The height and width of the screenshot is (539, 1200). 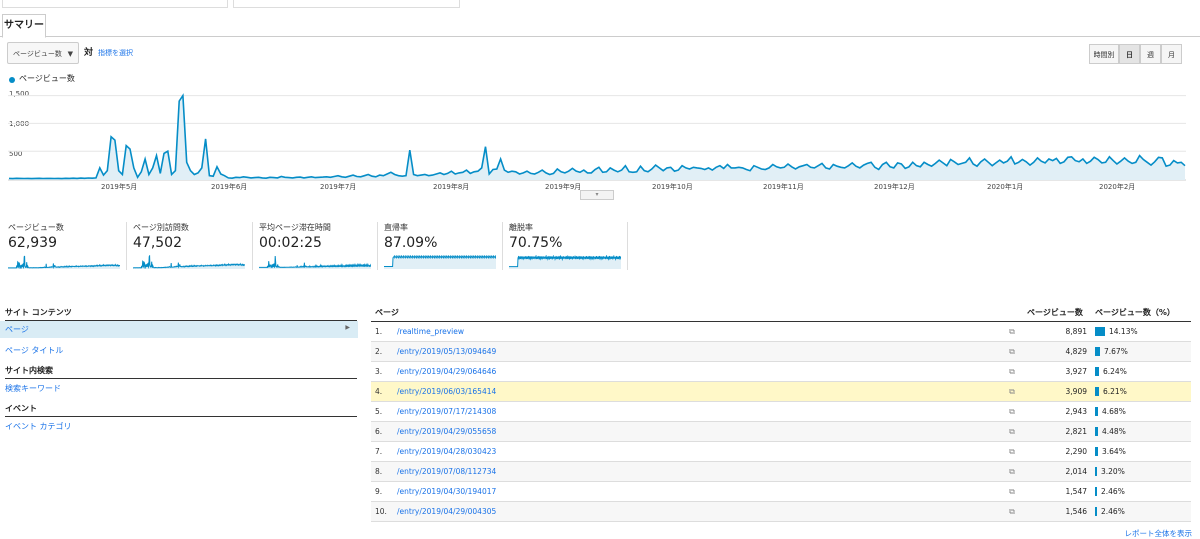 What do you see at coordinates (1141, 411) in the screenshot?
I see `pageviews-pct-cell: 4.68%` at bounding box center [1141, 411].